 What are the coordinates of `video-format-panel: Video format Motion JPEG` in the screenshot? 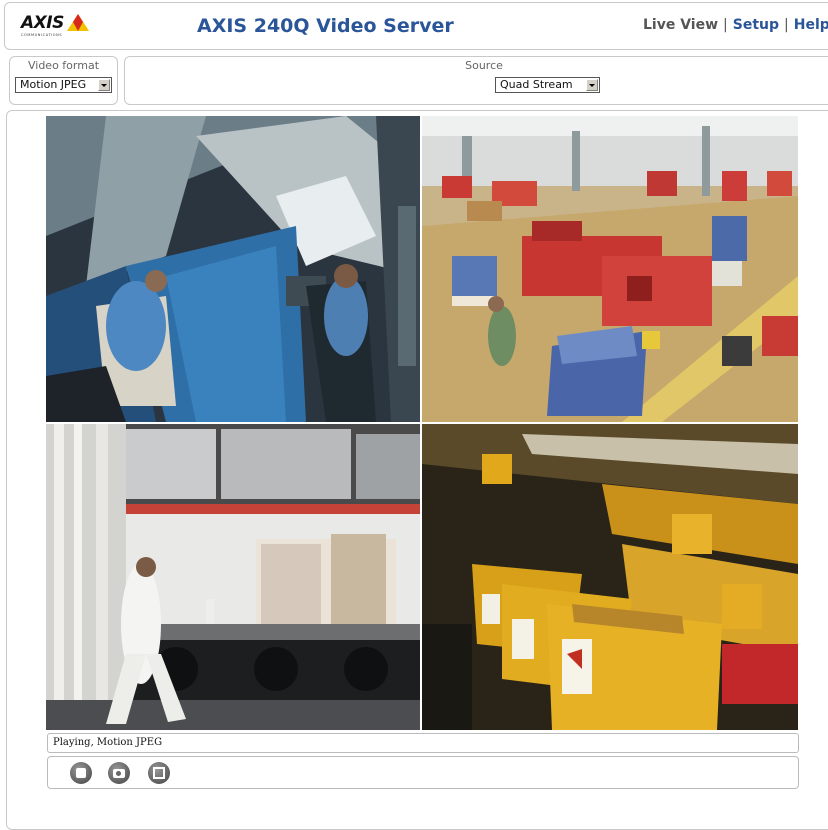 It's located at (63, 80).